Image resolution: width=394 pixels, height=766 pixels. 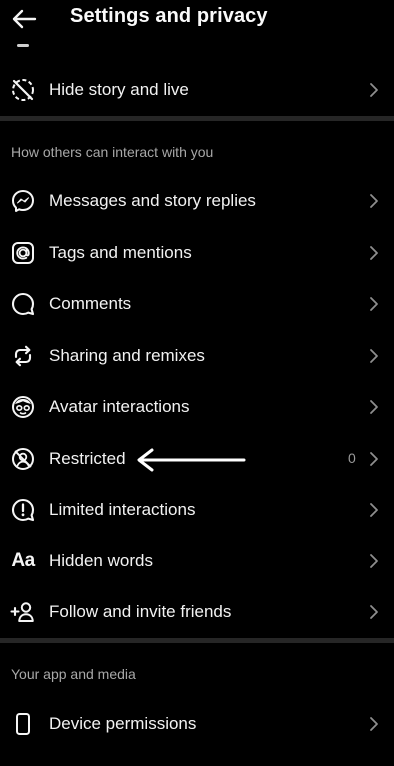 I want to click on comment-icon, so click(x=23, y=304).